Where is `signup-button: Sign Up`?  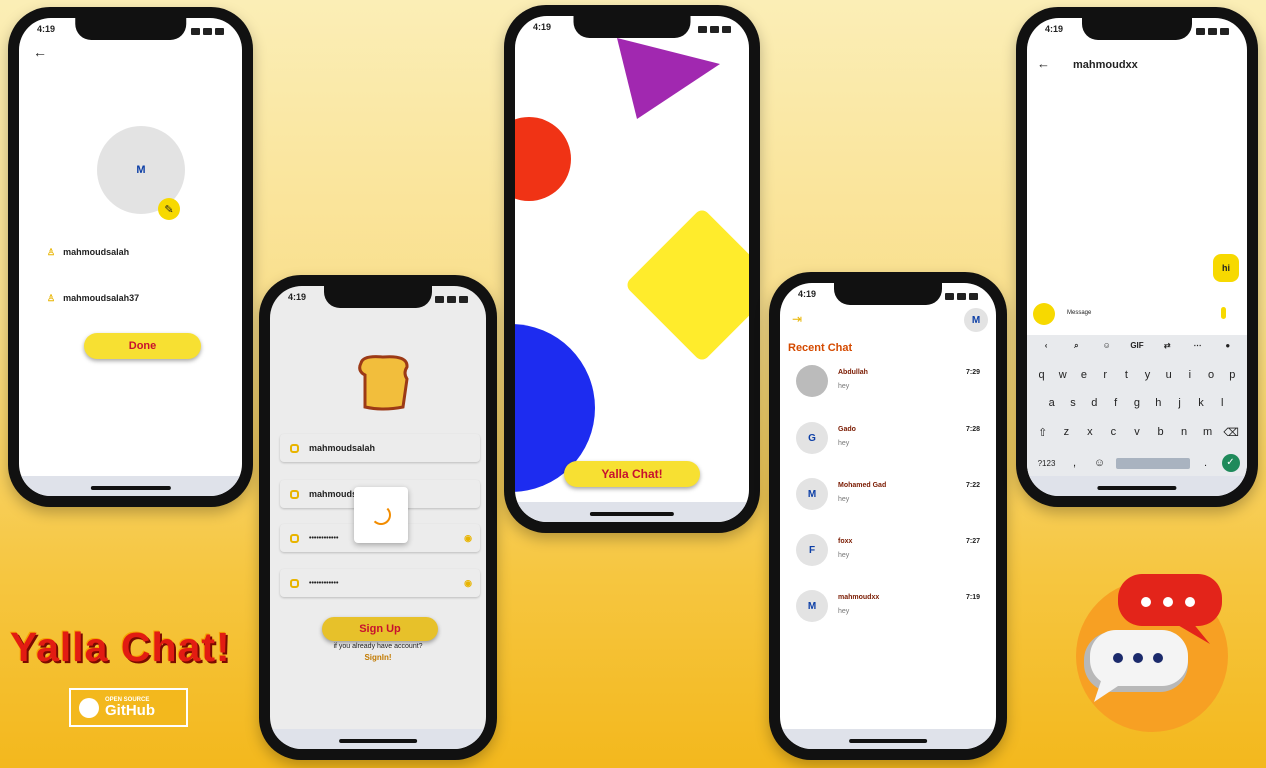 signup-button: Sign Up is located at coordinates (380, 629).